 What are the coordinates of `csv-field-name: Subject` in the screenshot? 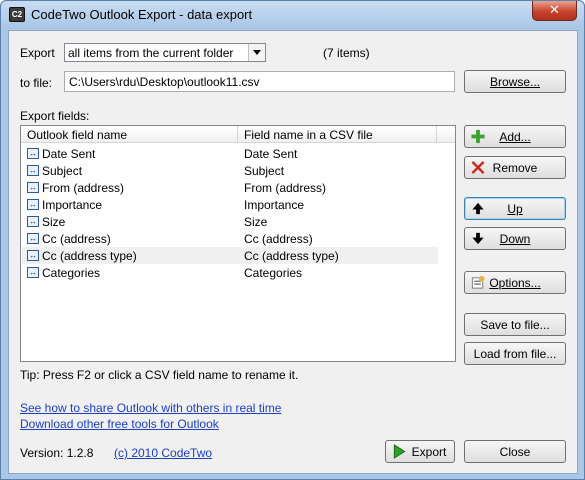 It's located at (264, 171).